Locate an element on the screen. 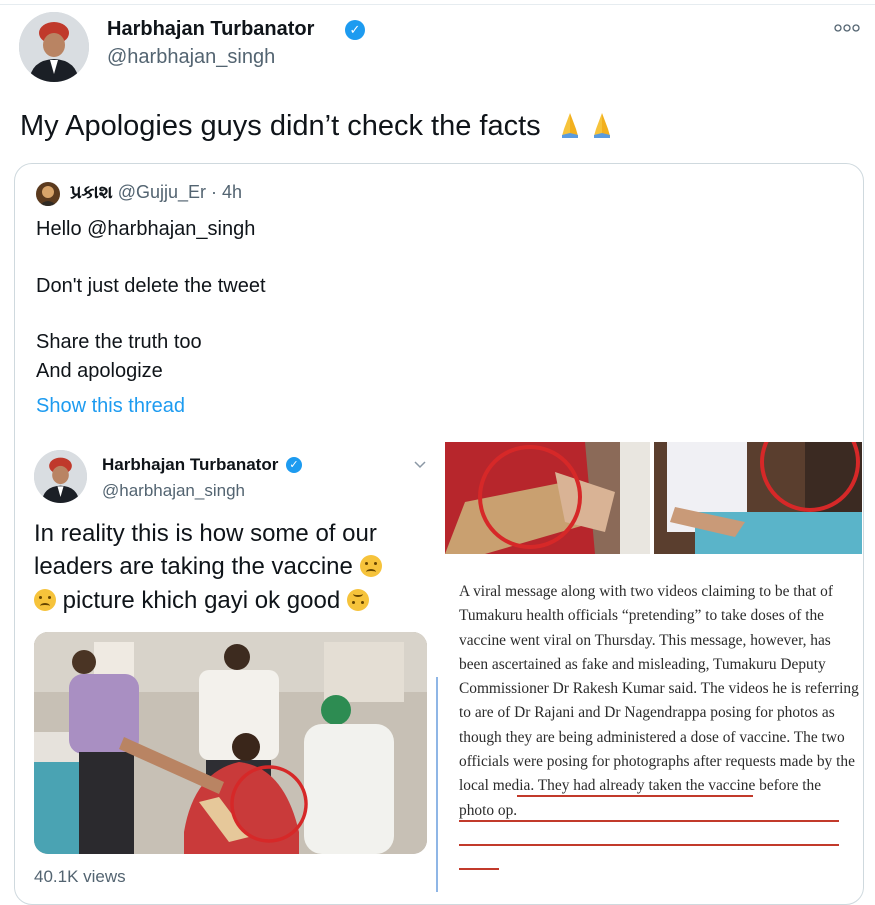 This screenshot has height=905, width=875. inner-author-name: Harbhajan Turbanator is located at coordinates (190, 465).